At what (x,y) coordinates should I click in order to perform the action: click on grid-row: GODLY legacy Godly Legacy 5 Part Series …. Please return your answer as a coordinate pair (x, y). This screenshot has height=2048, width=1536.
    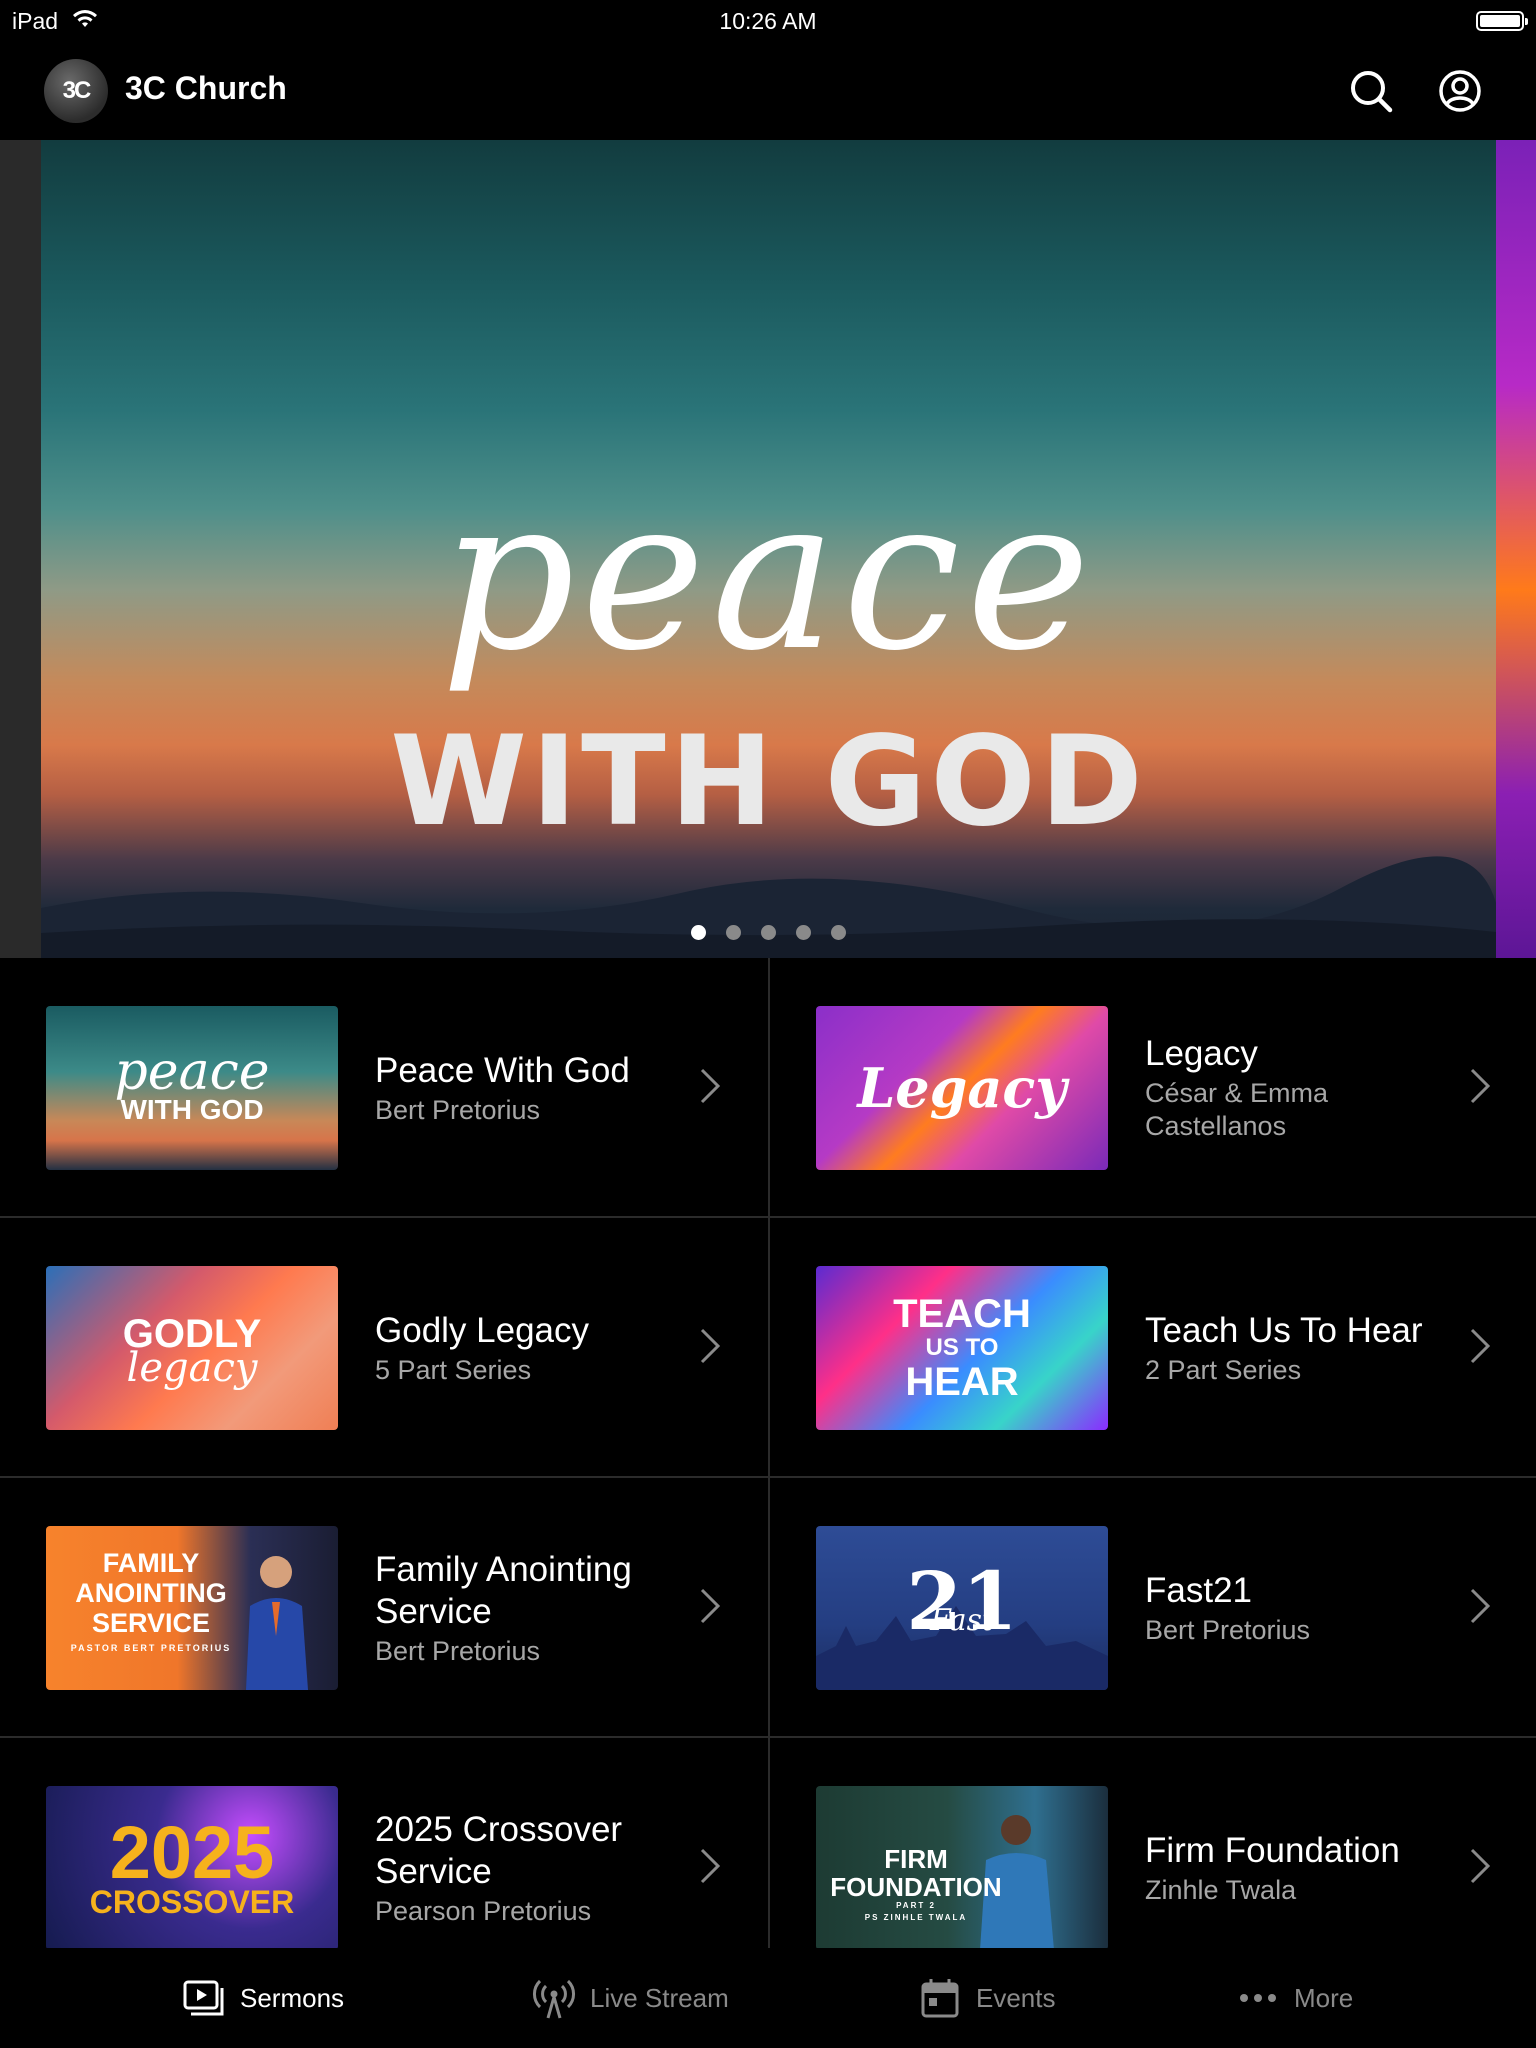
    Looking at the image, I should click on (768, 1348).